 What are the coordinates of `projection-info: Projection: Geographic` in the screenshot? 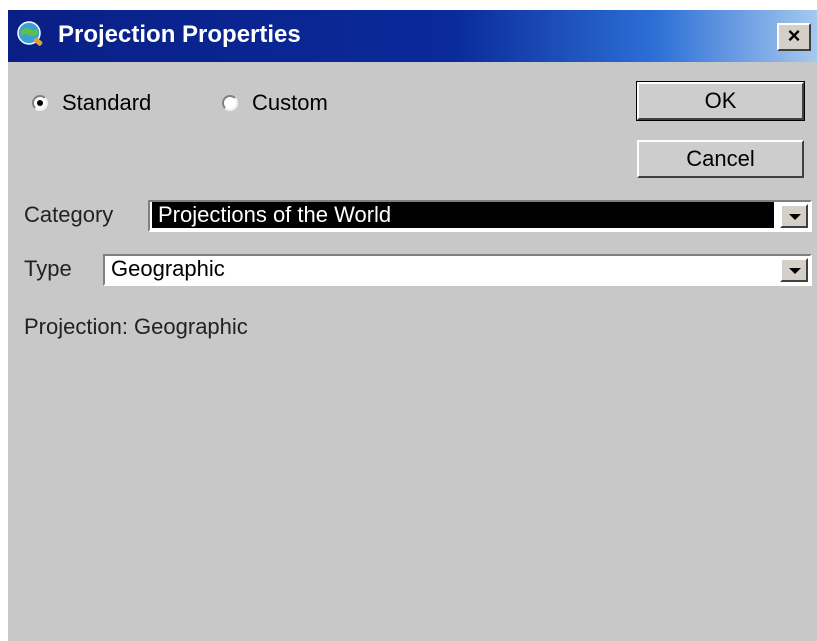 It's located at (136, 326).